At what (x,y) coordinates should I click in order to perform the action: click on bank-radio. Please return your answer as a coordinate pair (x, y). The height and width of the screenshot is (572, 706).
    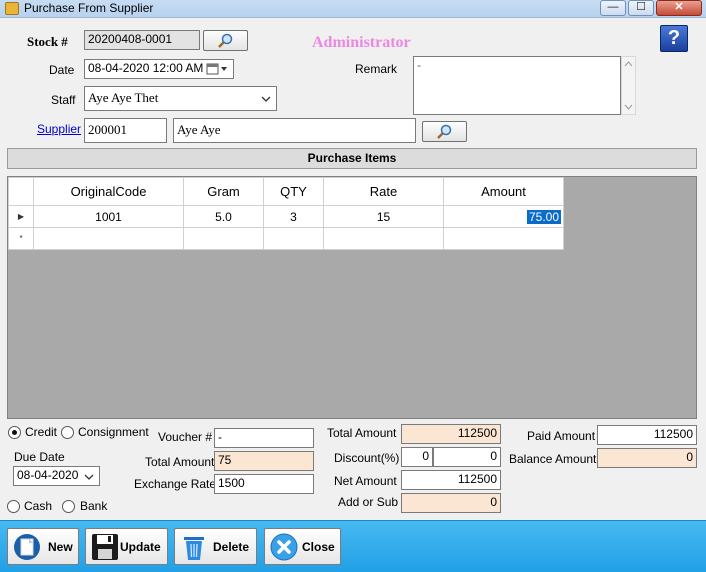
    Looking at the image, I should click on (68, 506).